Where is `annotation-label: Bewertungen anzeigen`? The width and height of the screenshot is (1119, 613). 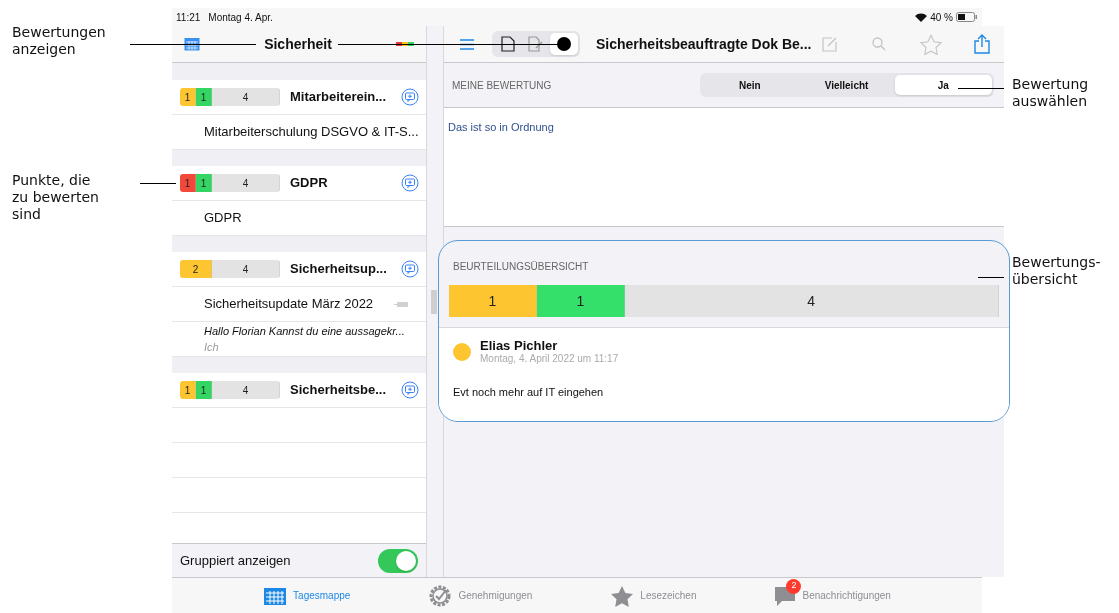 annotation-label: Bewertungen anzeigen is located at coordinates (59, 41).